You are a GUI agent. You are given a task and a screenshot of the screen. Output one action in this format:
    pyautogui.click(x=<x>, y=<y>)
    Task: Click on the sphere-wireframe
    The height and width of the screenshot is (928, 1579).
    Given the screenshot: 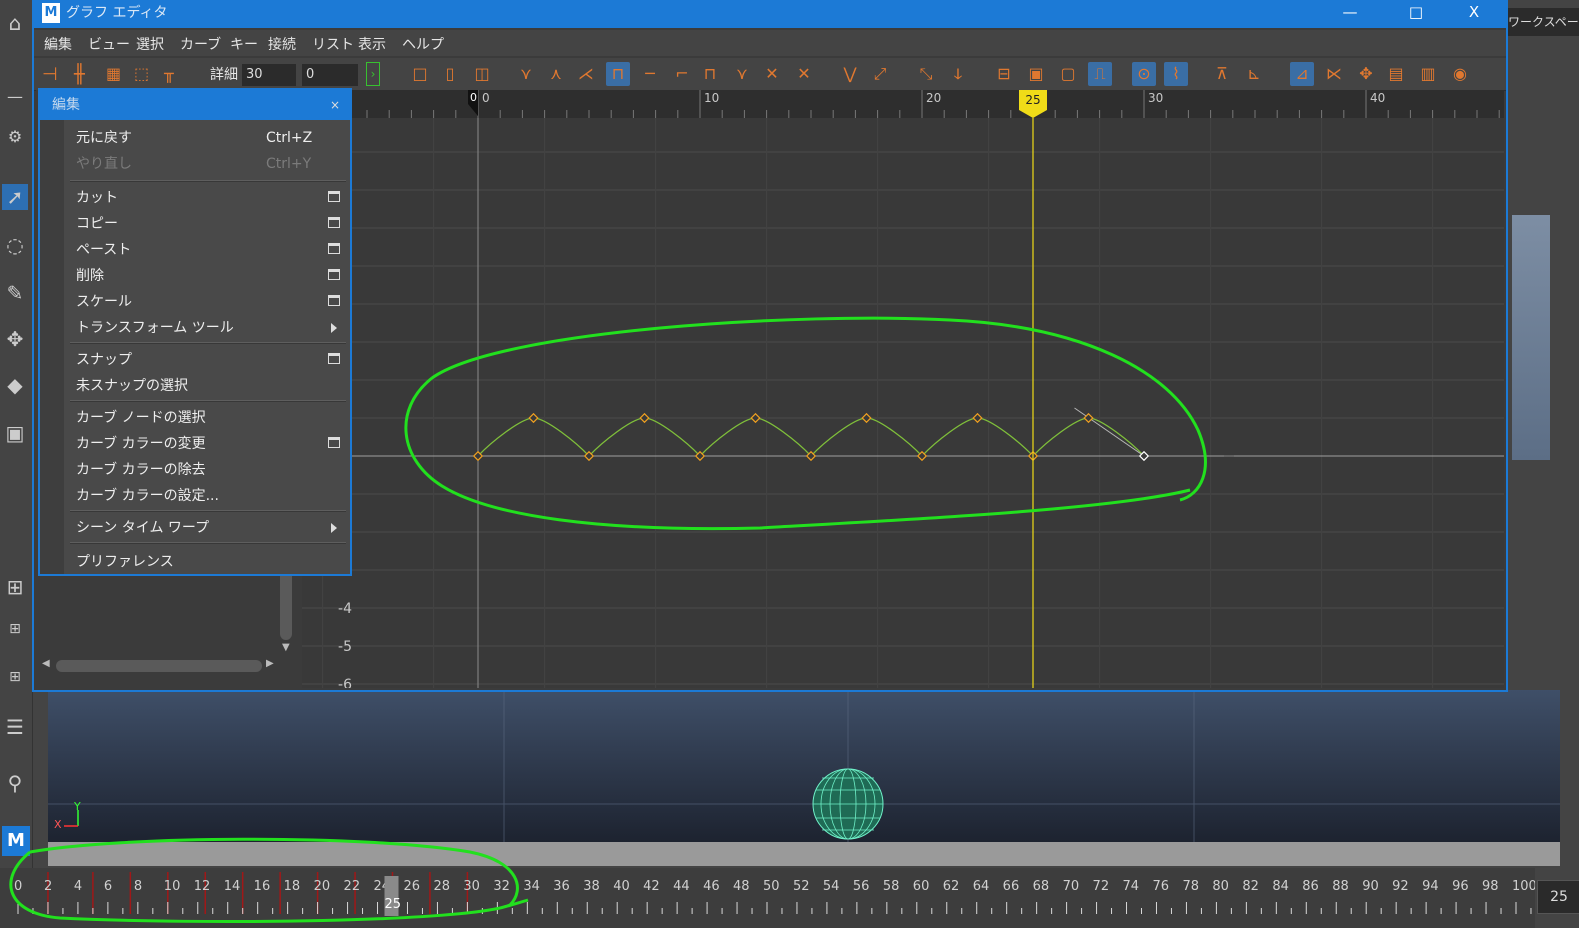 What is the action you would take?
    pyautogui.click(x=848, y=804)
    